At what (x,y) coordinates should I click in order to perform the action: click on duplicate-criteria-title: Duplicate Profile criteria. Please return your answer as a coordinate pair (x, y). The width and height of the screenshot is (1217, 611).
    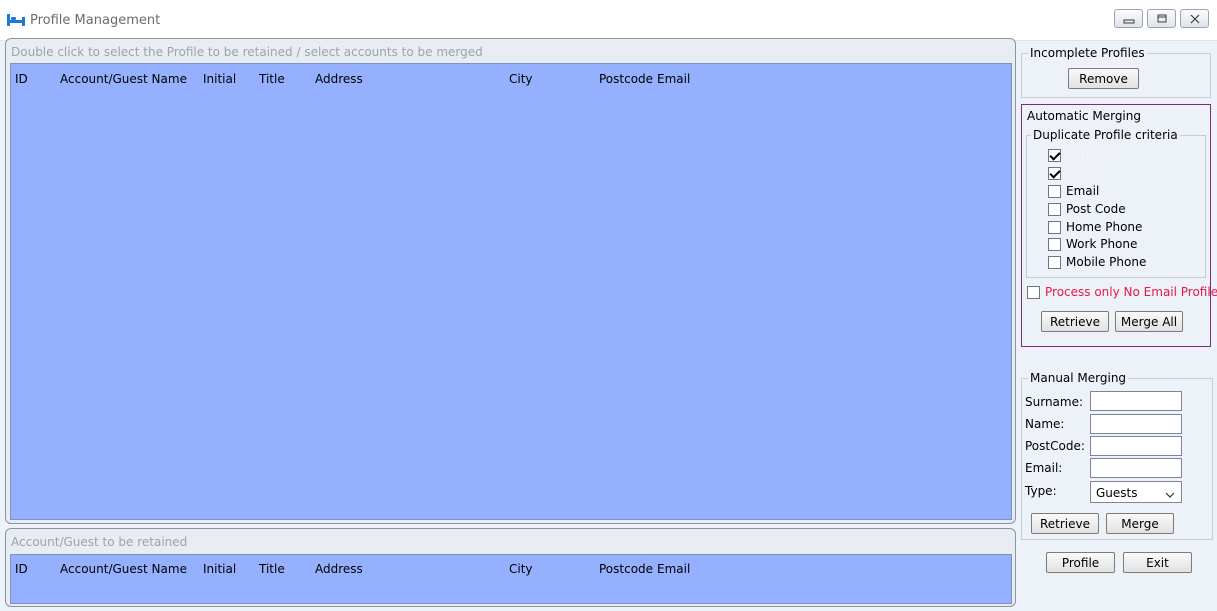
    Looking at the image, I should click on (1105, 135).